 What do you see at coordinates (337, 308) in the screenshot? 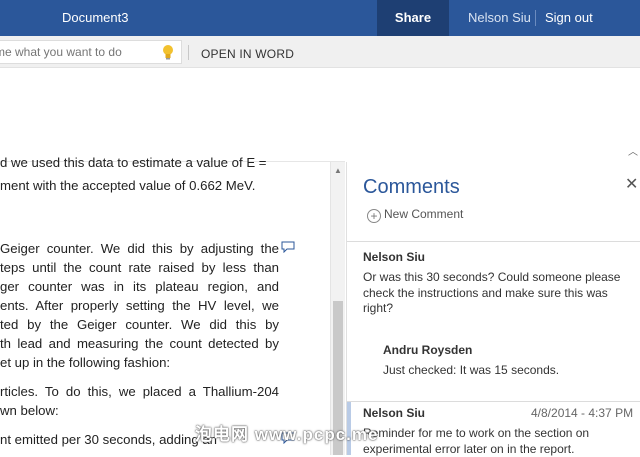
I see `vertical-scrollbar: ▲` at bounding box center [337, 308].